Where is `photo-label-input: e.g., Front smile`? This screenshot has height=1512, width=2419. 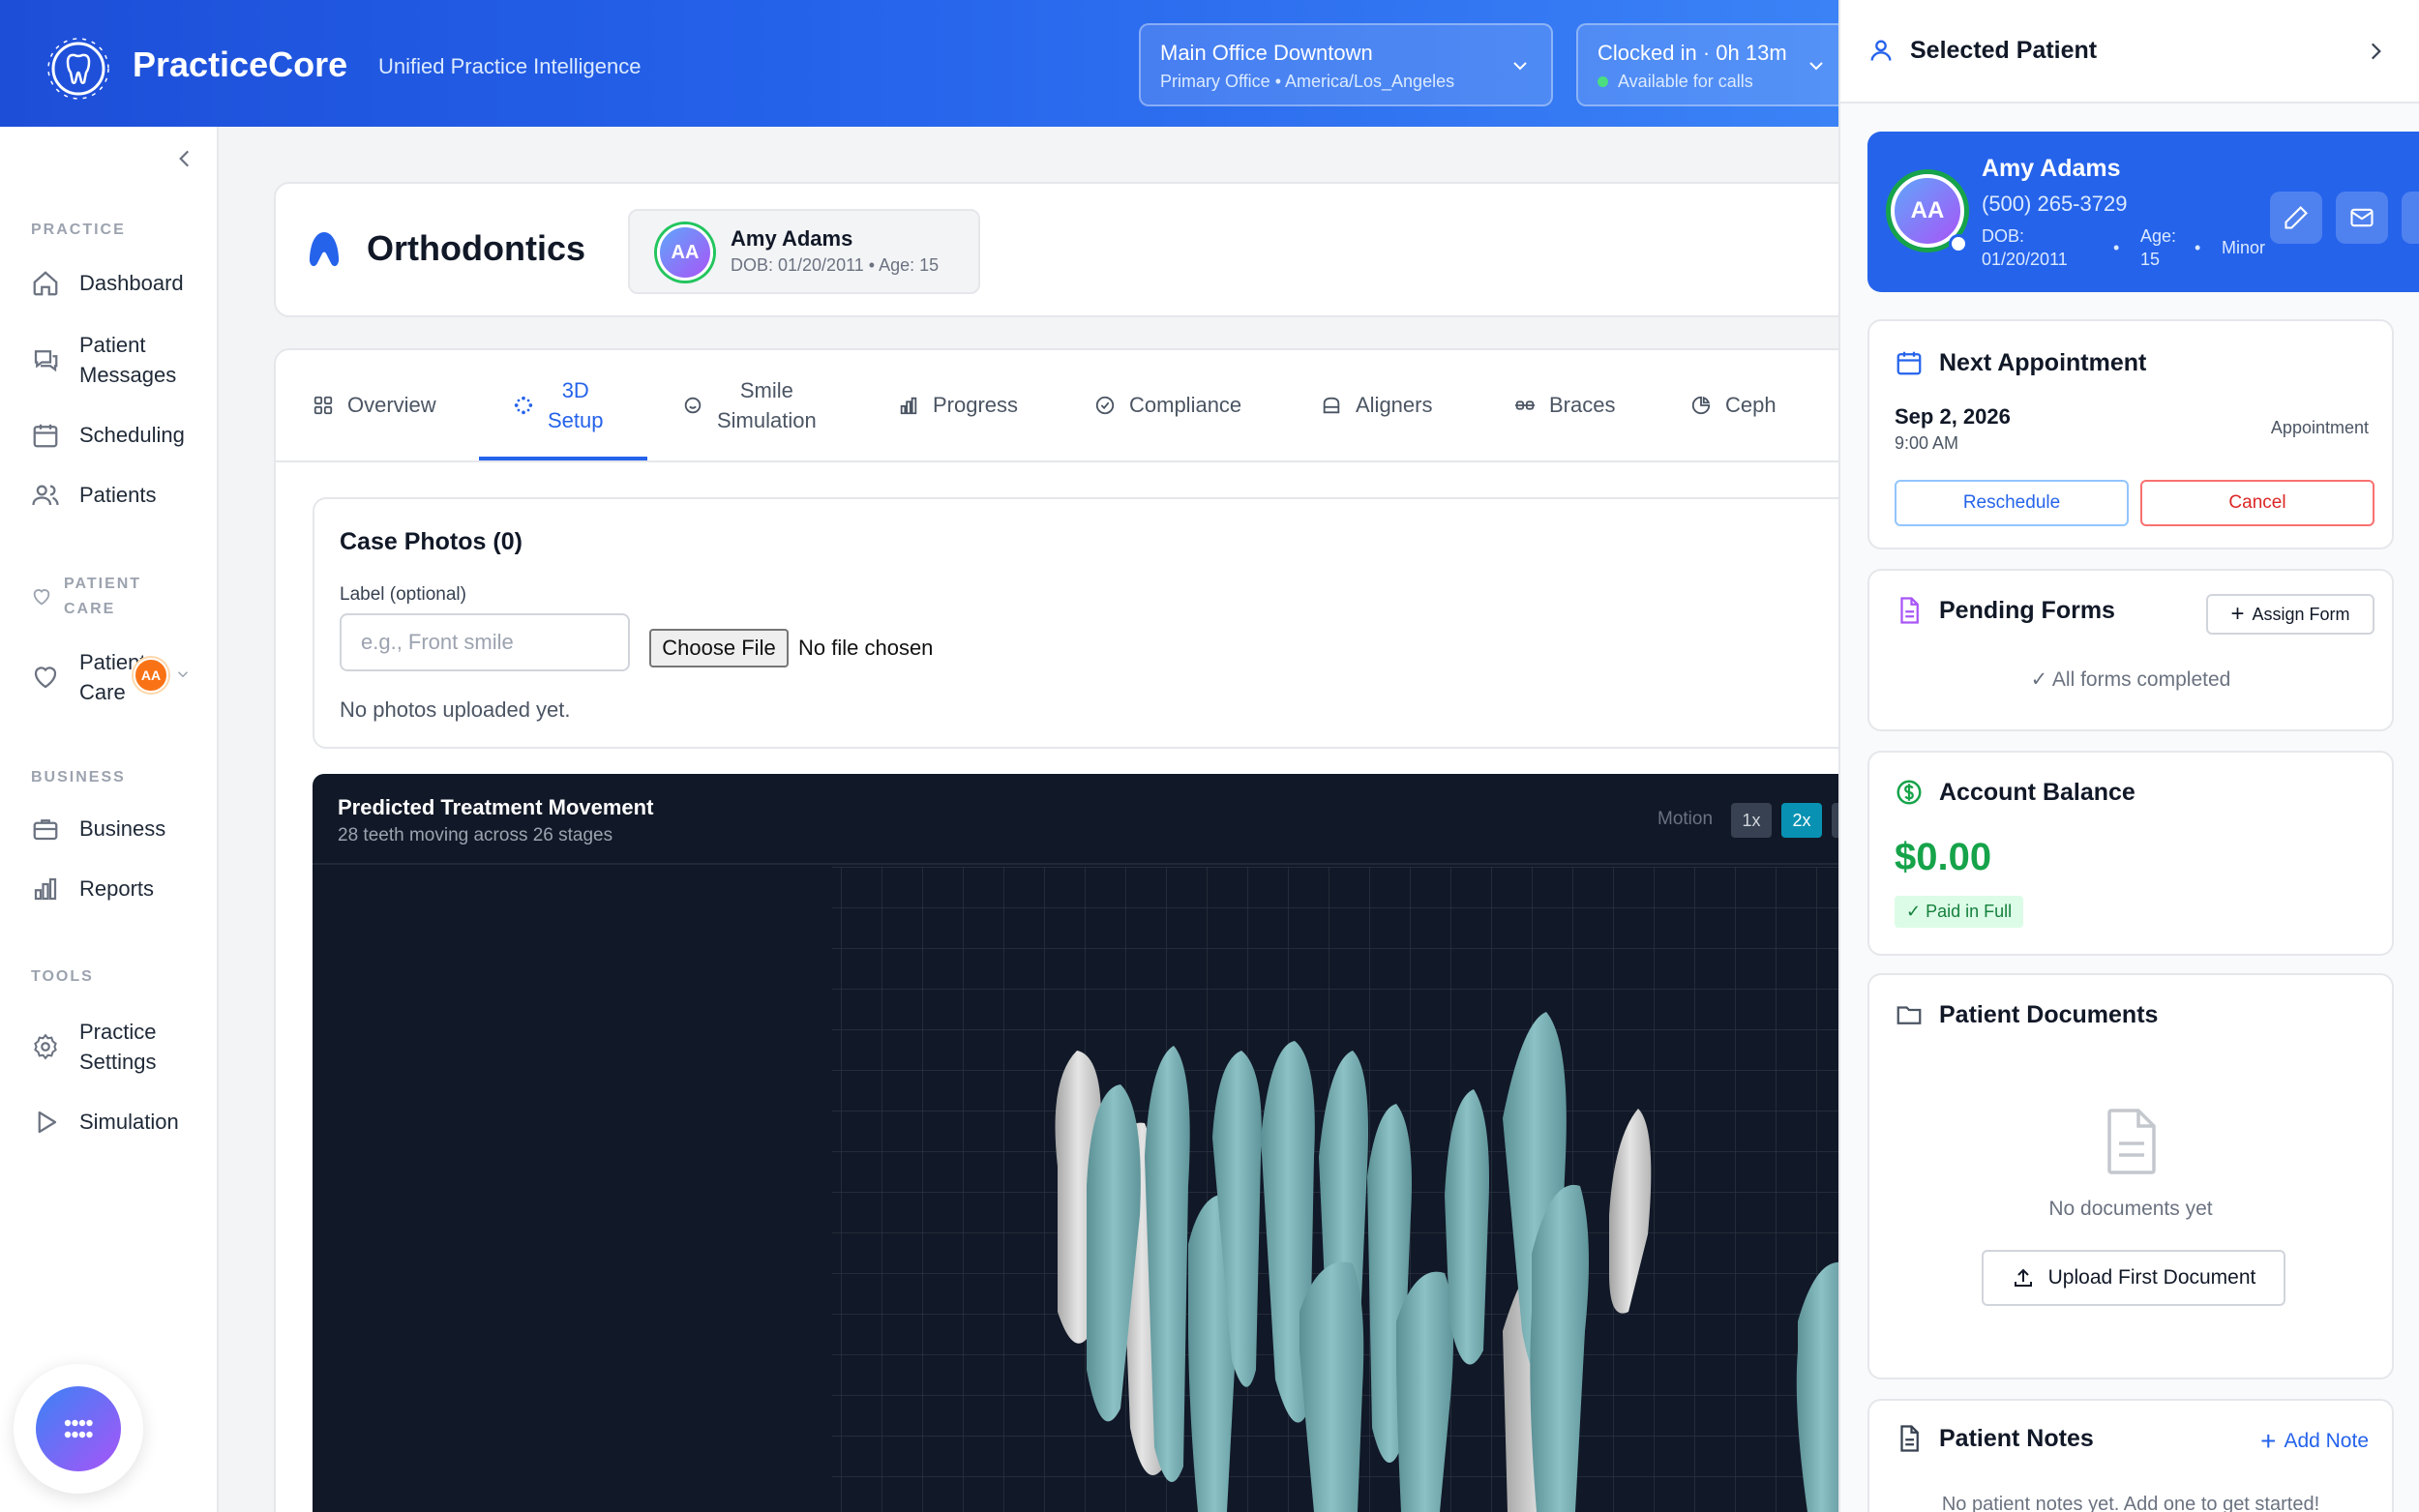
photo-label-input: e.g., Front smile is located at coordinates (485, 642).